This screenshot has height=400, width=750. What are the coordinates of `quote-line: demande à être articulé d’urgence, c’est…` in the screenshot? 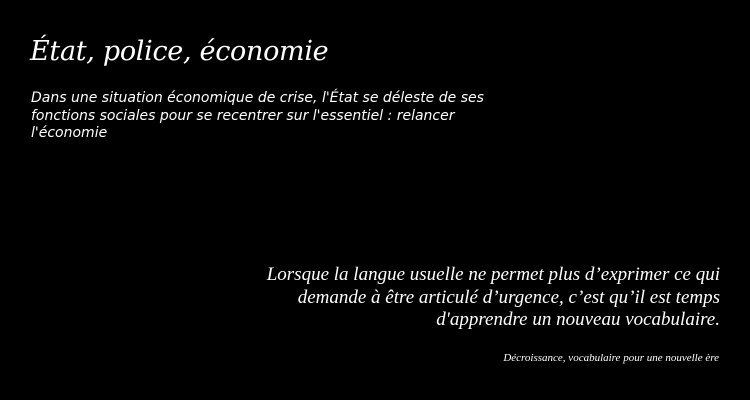 It's located at (508, 297).